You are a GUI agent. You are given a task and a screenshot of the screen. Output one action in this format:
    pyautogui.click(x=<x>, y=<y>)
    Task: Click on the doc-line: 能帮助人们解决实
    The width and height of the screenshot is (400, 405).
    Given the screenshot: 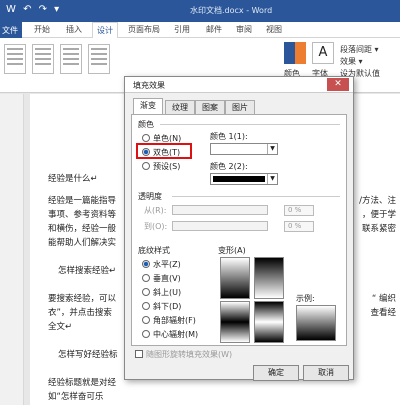 What is the action you would take?
    pyautogui.click(x=82, y=243)
    